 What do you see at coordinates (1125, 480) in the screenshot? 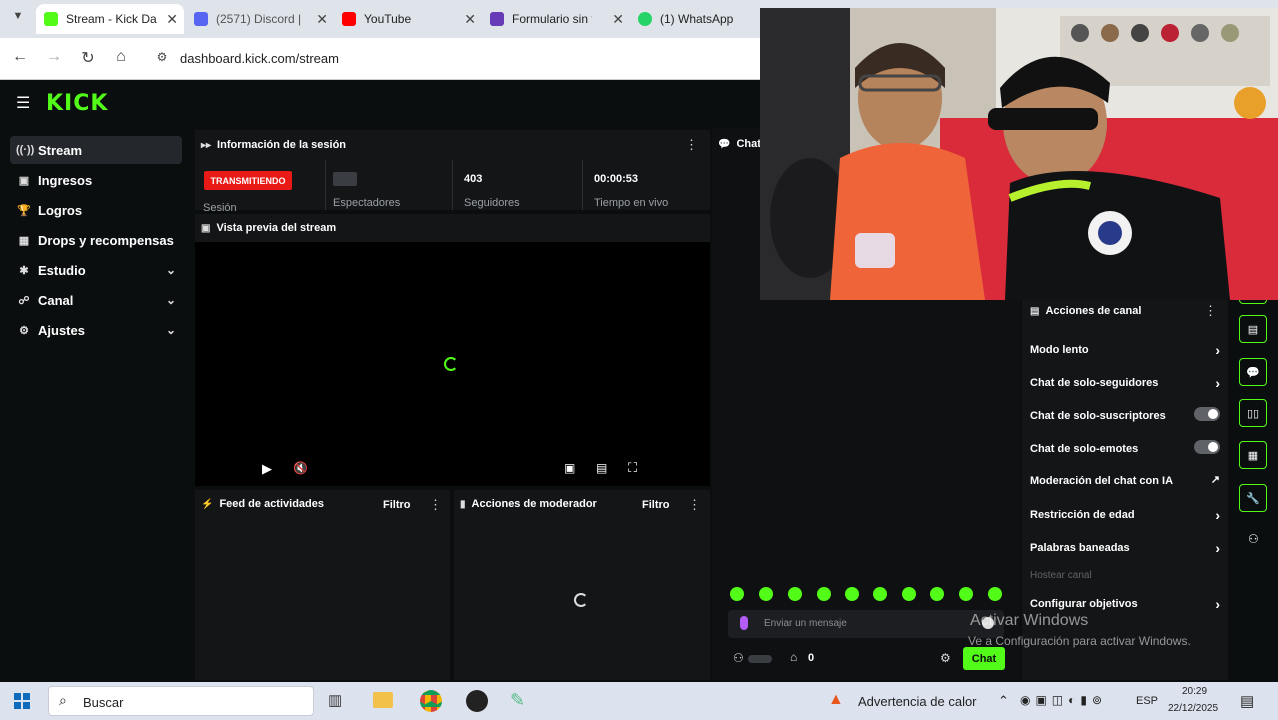
I see `action-ai-moderation: Moderación del chat con IA ↗` at bounding box center [1125, 480].